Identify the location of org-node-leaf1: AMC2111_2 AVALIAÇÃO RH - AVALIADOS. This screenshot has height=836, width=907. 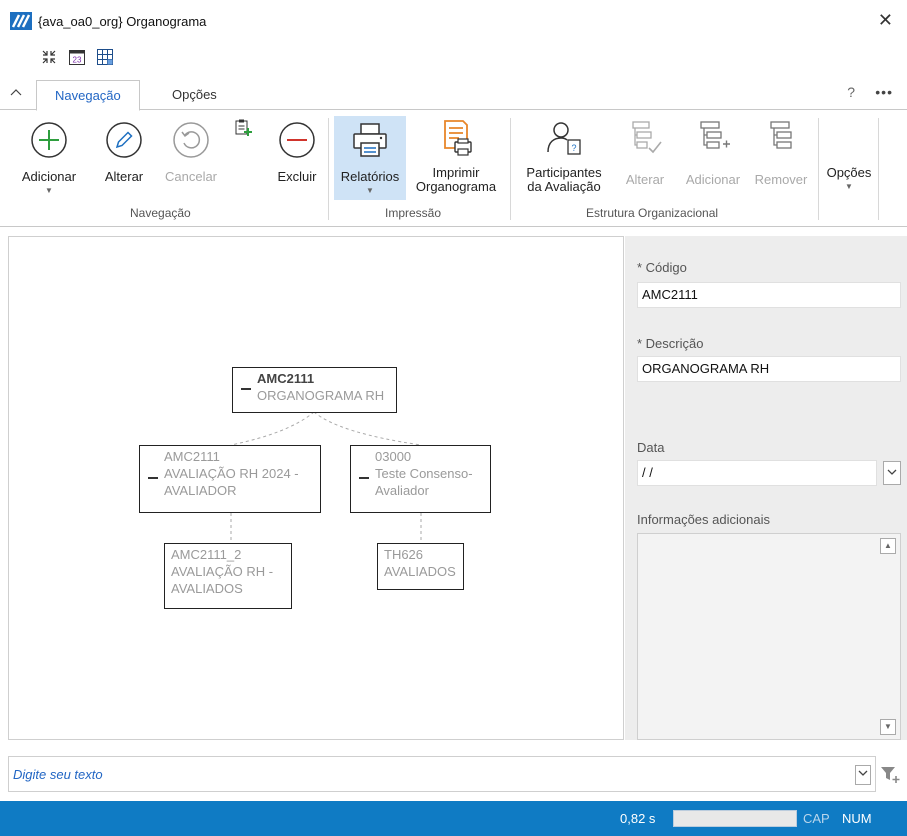
(228, 576).